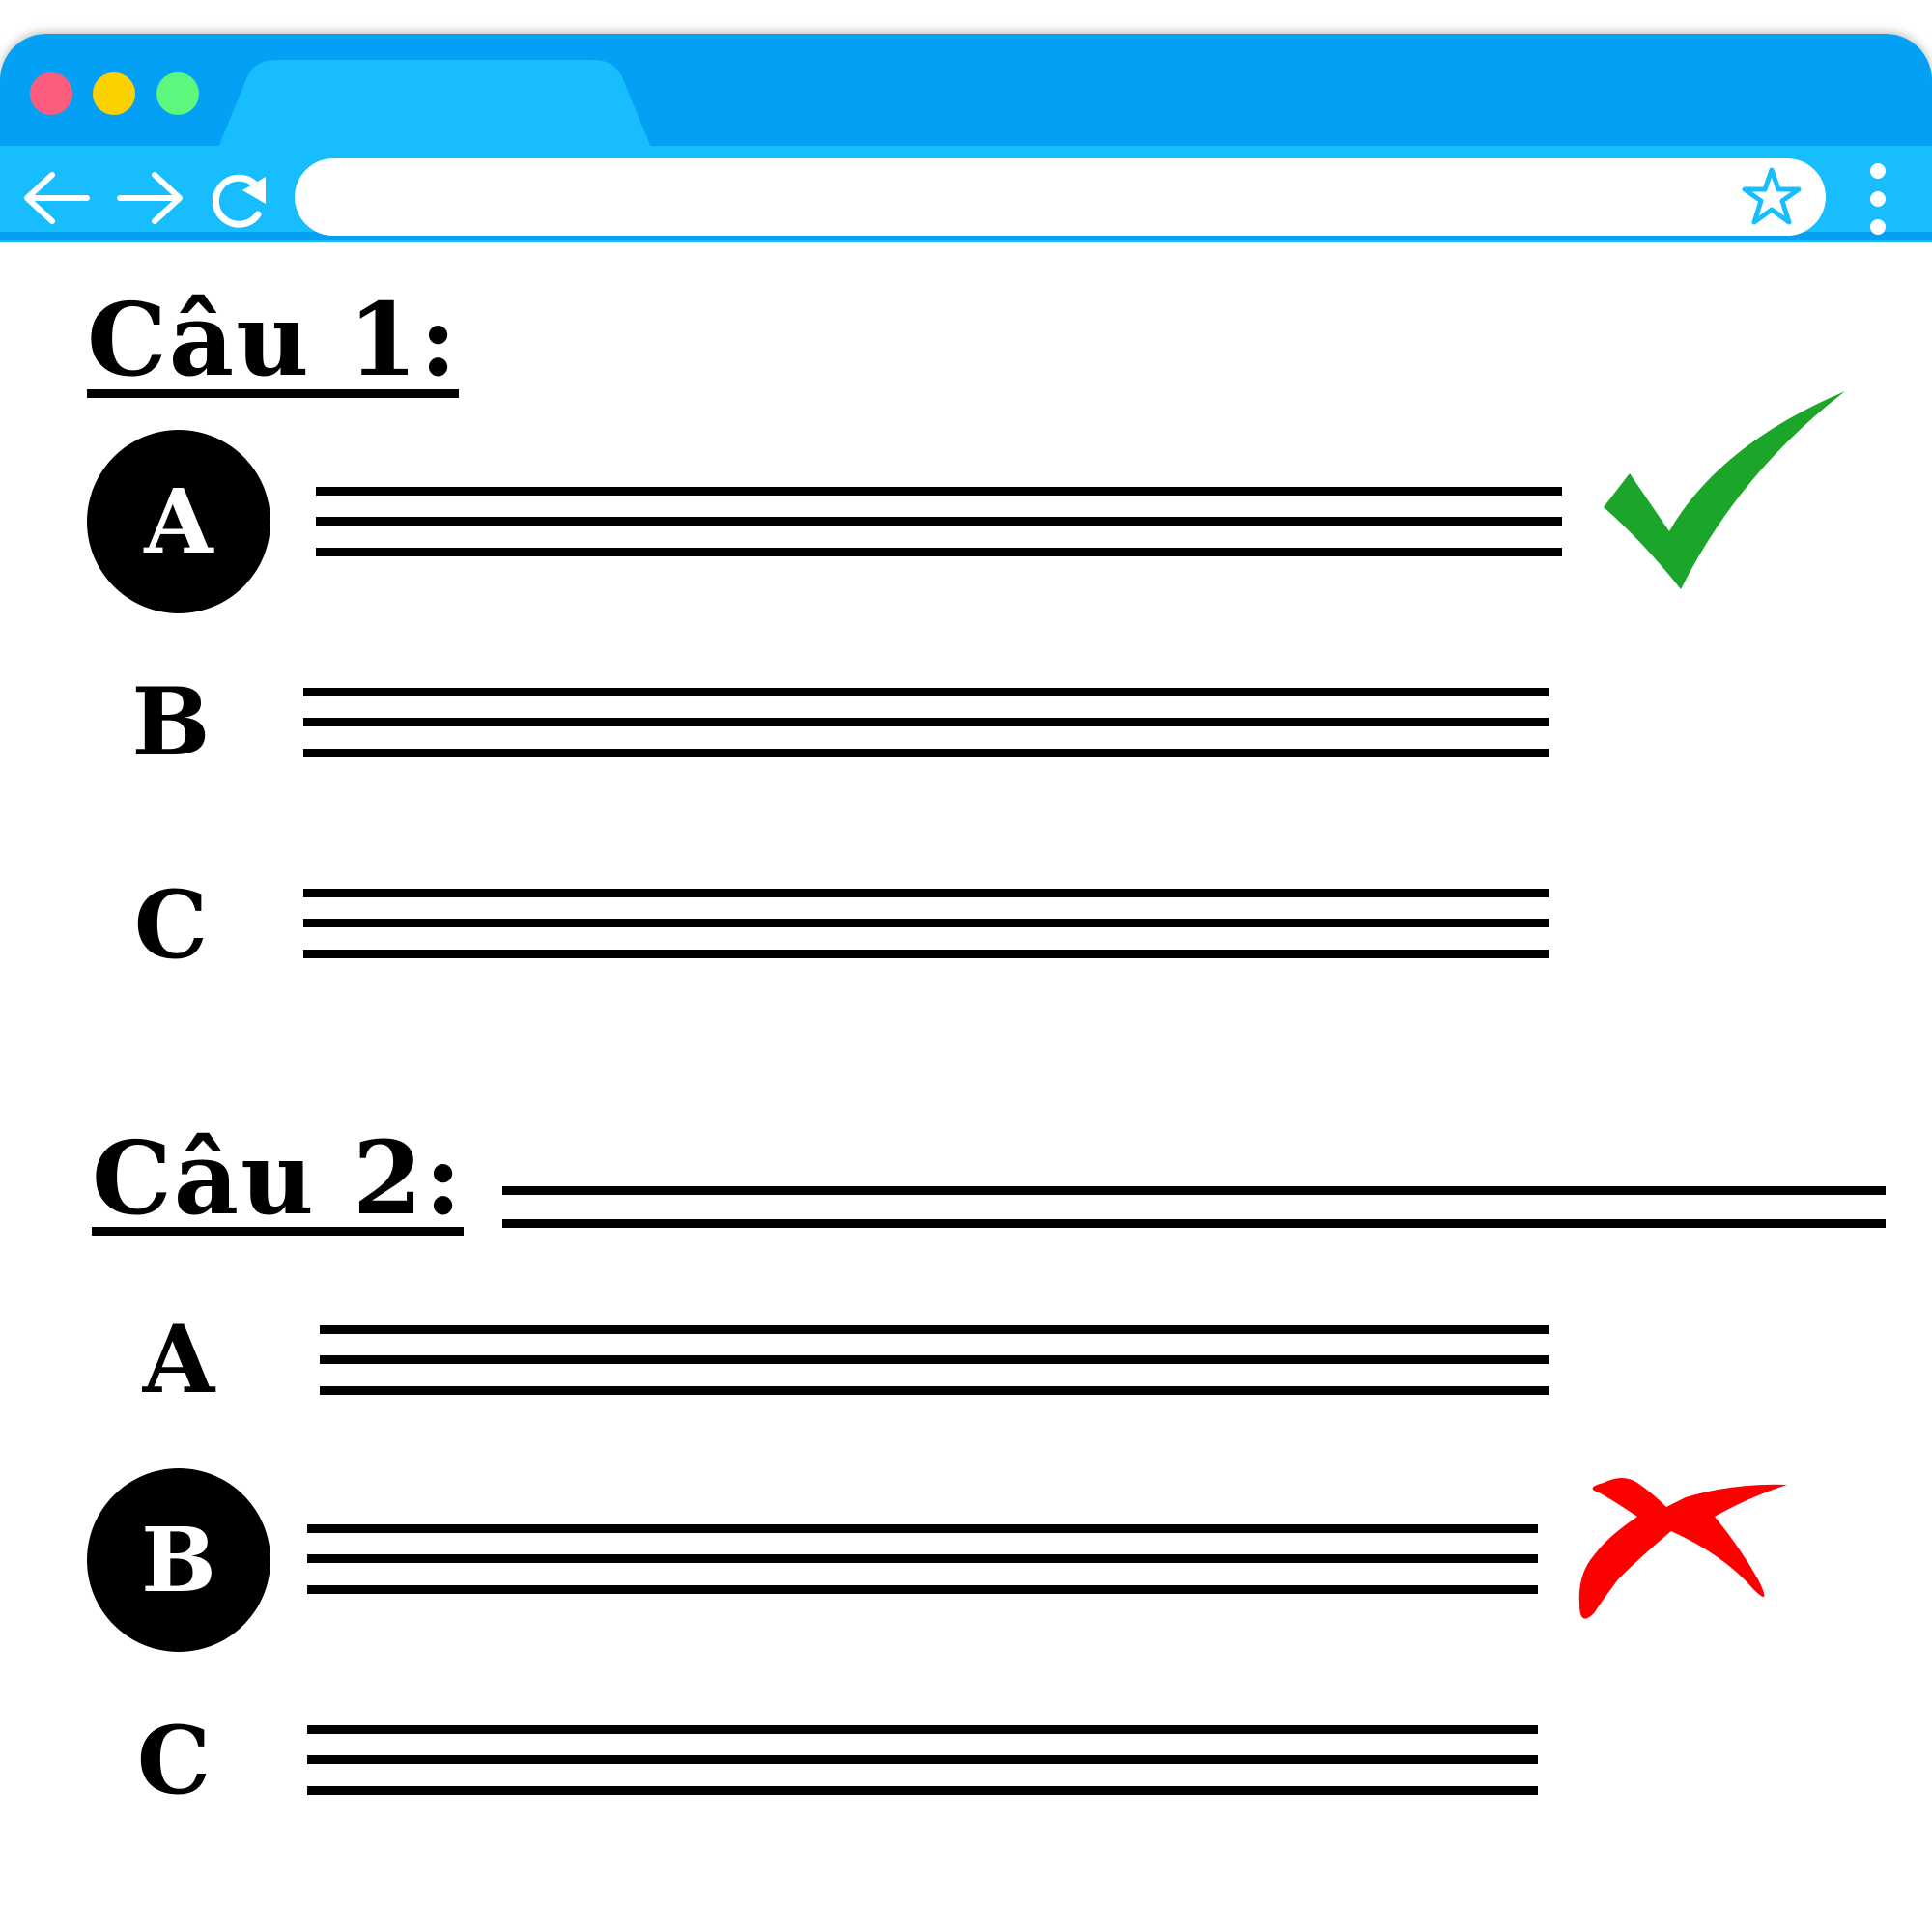  Describe the element at coordinates (1724, 490) in the screenshot. I see `checkmark-icon` at that location.